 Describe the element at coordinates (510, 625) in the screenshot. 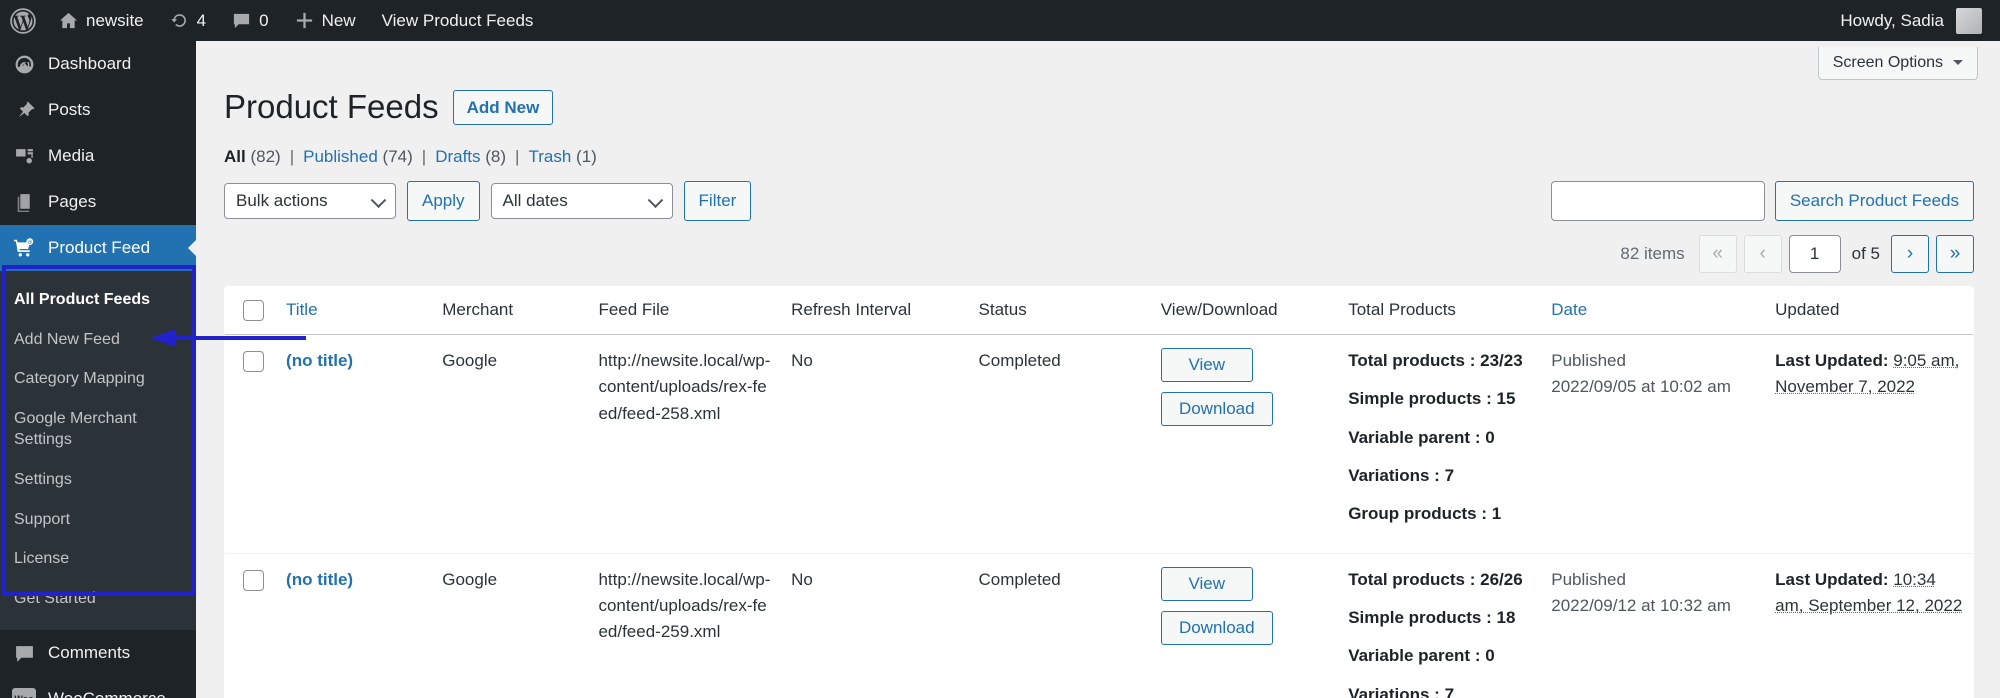

I see `cell-merchant: Google` at that location.